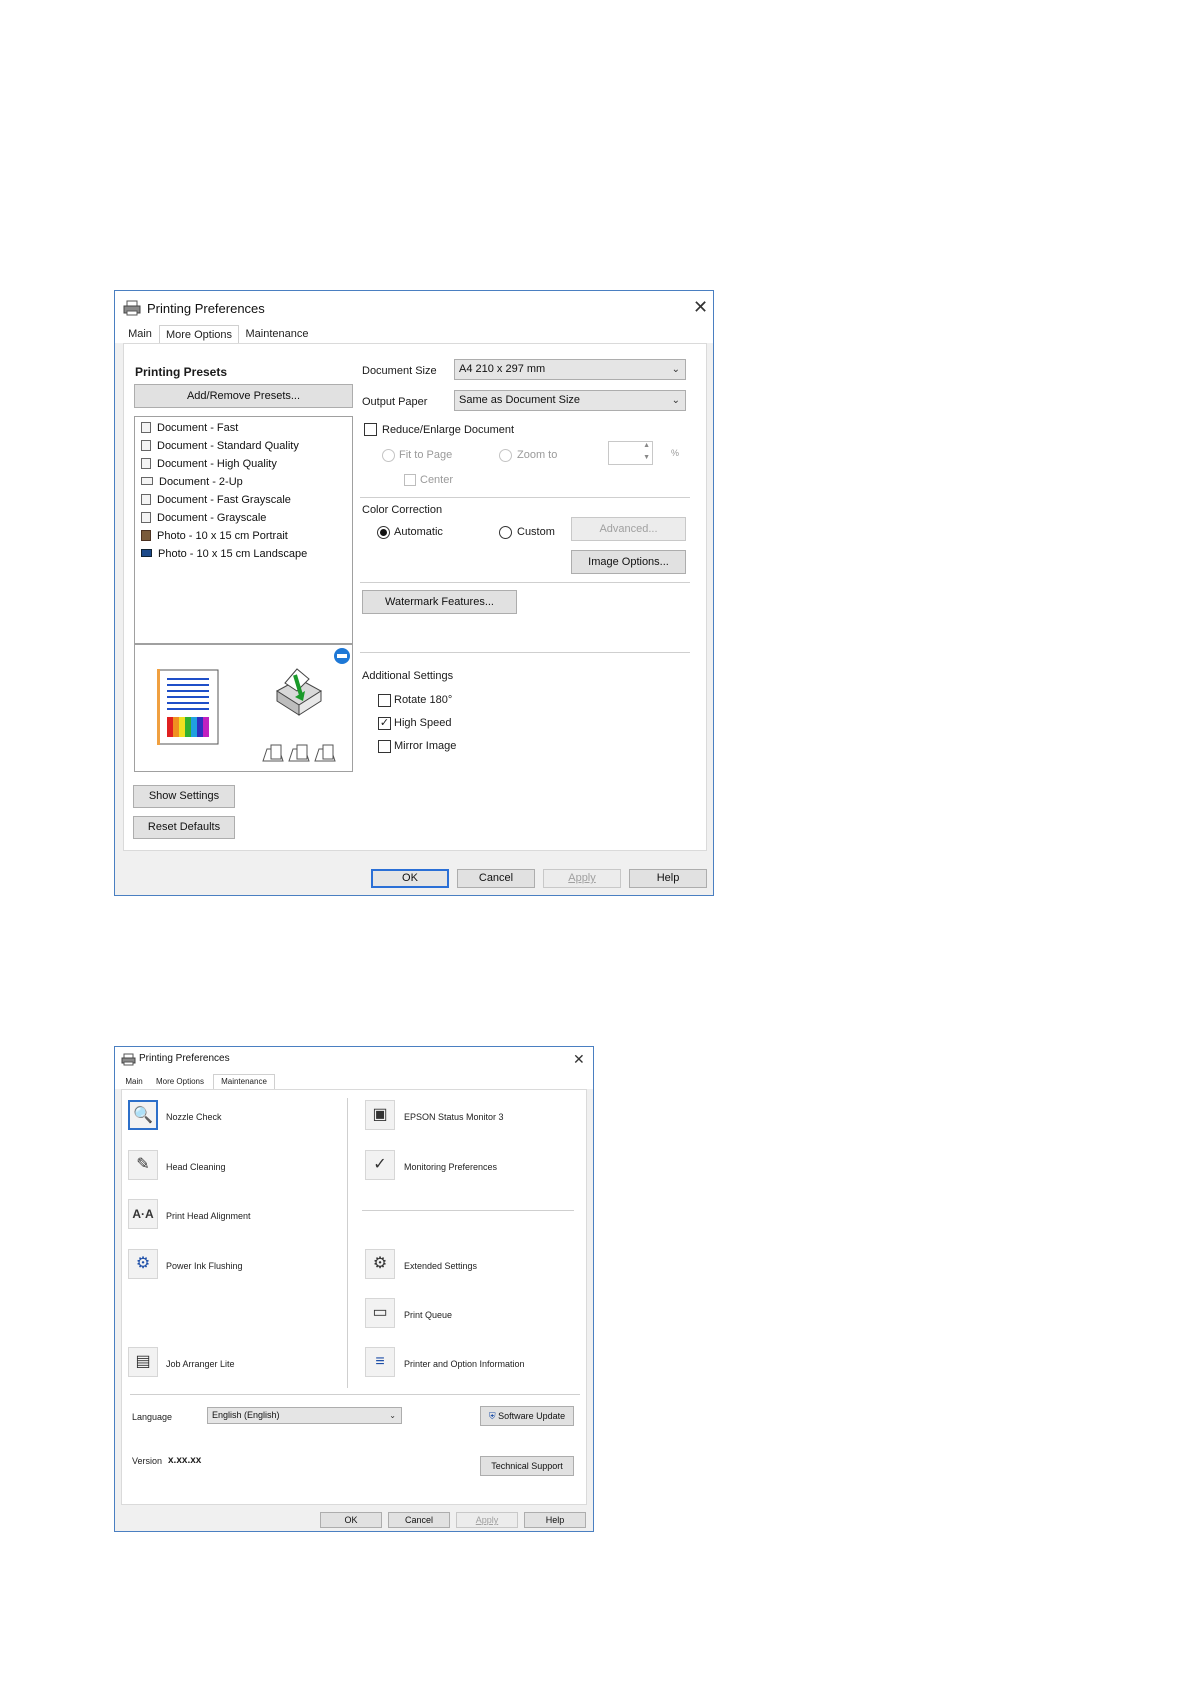 This screenshot has width=1190, height=1684. I want to click on output-paper-value: Same as Document Size, so click(520, 400).